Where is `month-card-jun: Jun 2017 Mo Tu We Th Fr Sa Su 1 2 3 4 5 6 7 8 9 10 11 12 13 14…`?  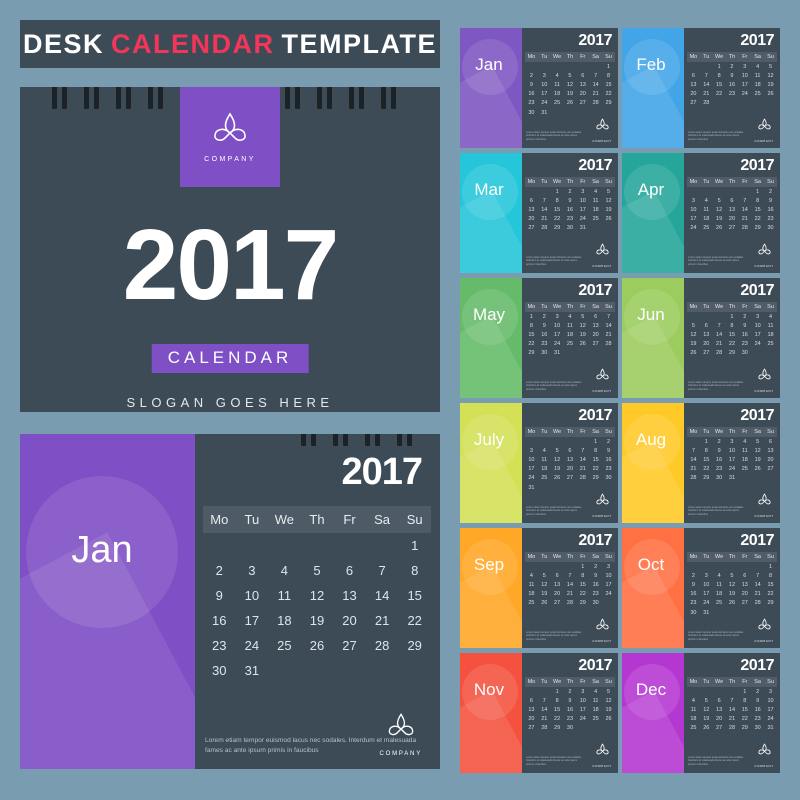 month-card-jun: Jun 2017 Mo Tu We Th Fr Sa Su 1 2 3 4 5 6 7 8 9 10 11 12 13 14… is located at coordinates (701, 338).